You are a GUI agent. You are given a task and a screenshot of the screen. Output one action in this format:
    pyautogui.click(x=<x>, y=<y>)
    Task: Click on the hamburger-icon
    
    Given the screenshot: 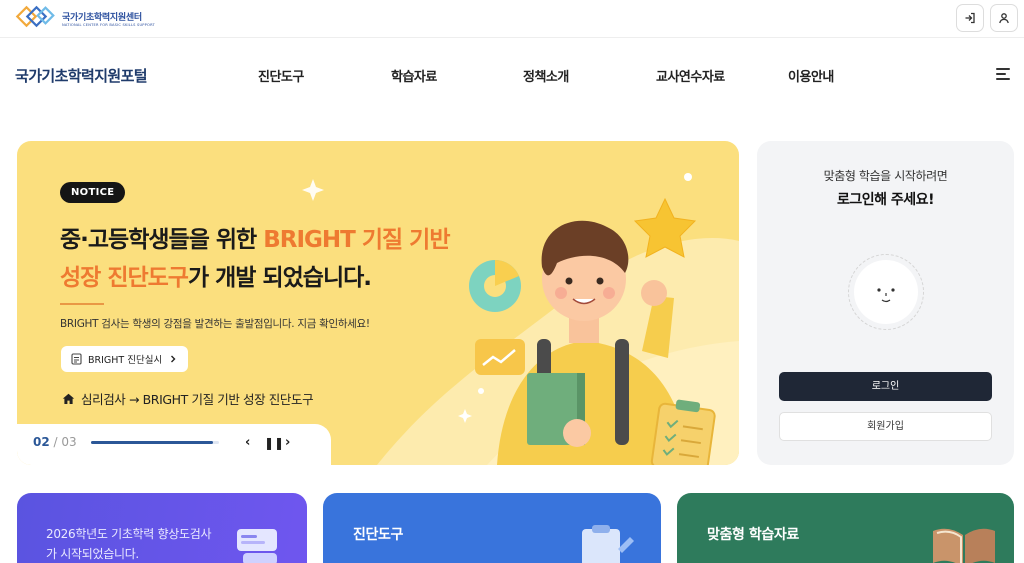 What is the action you would take?
    pyautogui.click(x=1003, y=74)
    